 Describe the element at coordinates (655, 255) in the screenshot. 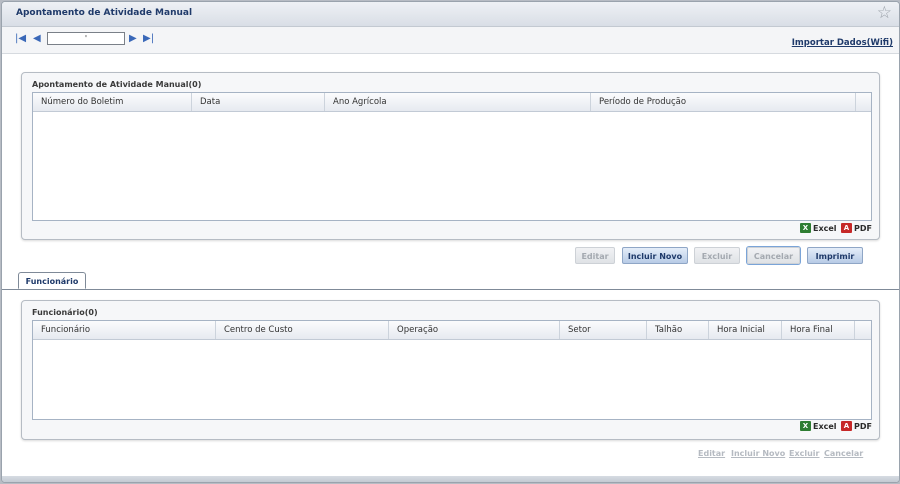

I see `add-new-button: Incluir Novo` at that location.